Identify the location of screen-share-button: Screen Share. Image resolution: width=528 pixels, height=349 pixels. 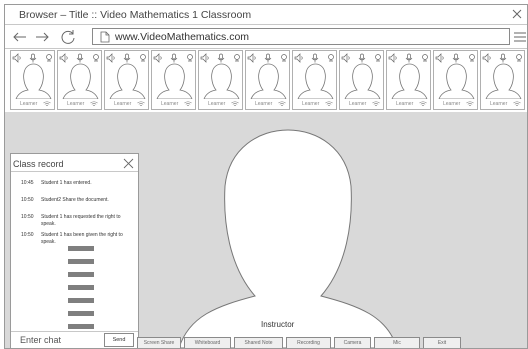
(159, 342).